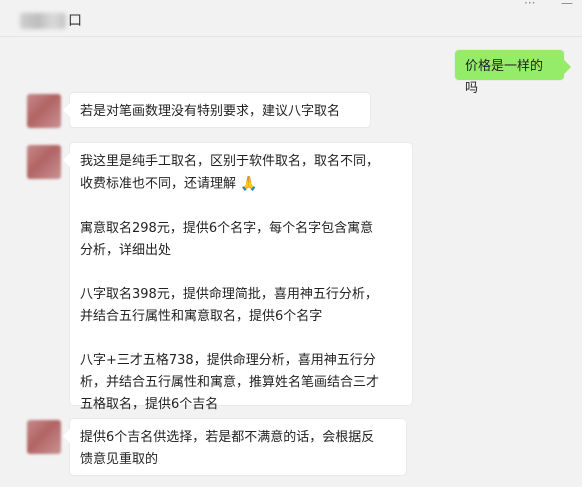  What do you see at coordinates (567, 5) in the screenshot?
I see `close-icon: —` at bounding box center [567, 5].